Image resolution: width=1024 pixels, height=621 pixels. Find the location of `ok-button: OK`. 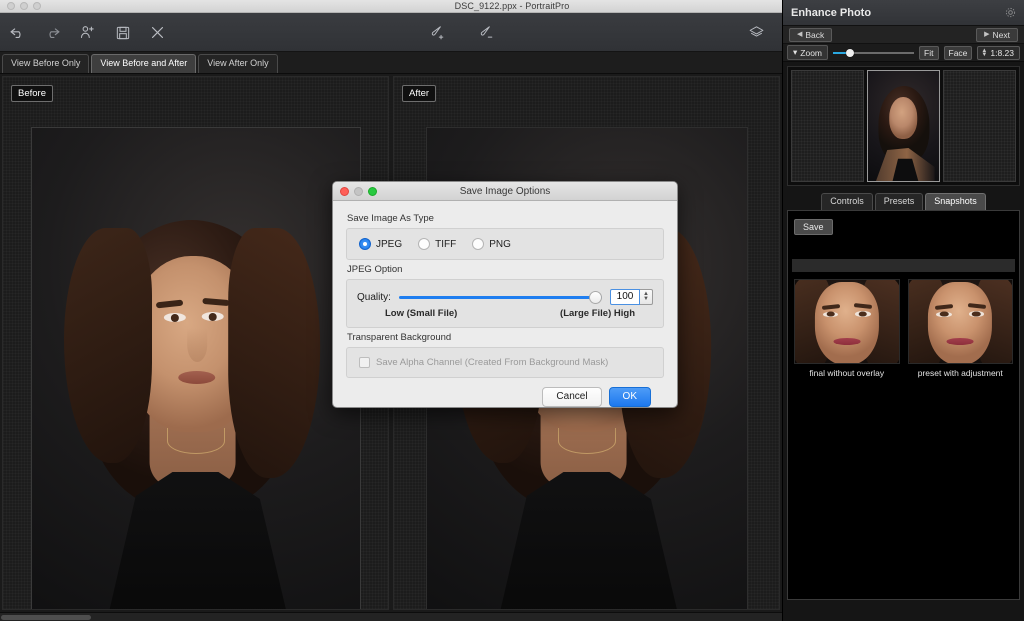

ok-button: OK is located at coordinates (629, 397).